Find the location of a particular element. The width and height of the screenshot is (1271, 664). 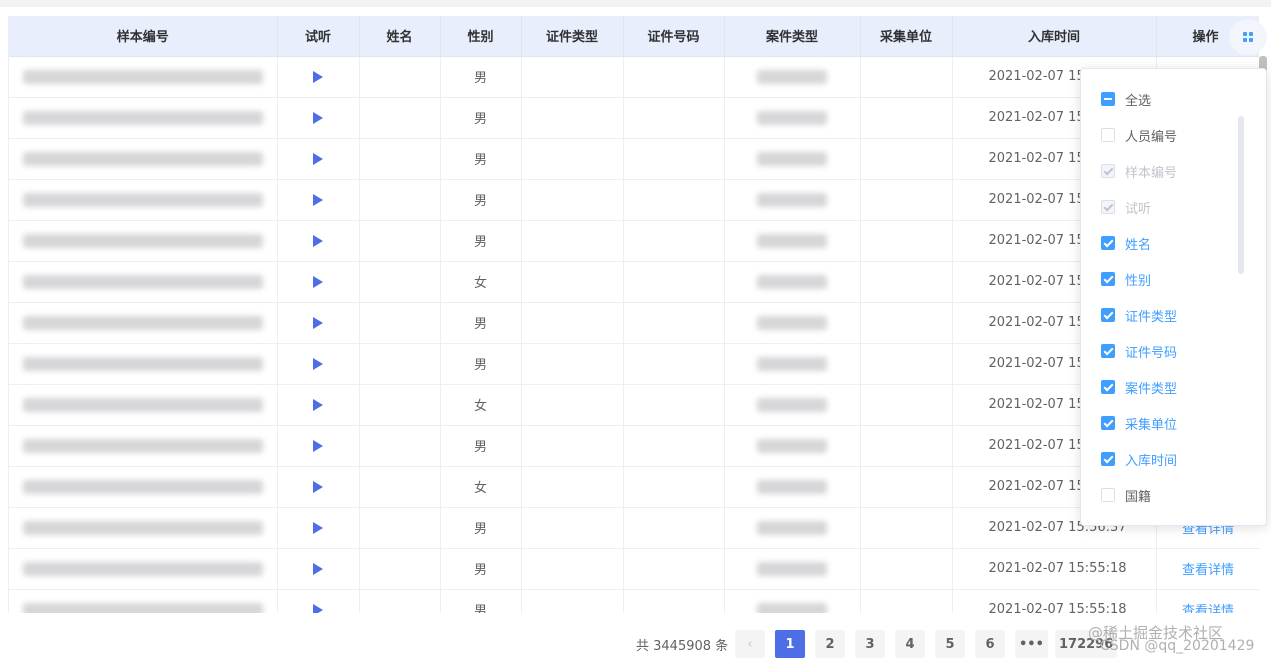

col-header-case-type: 案件类型 is located at coordinates (792, 36).